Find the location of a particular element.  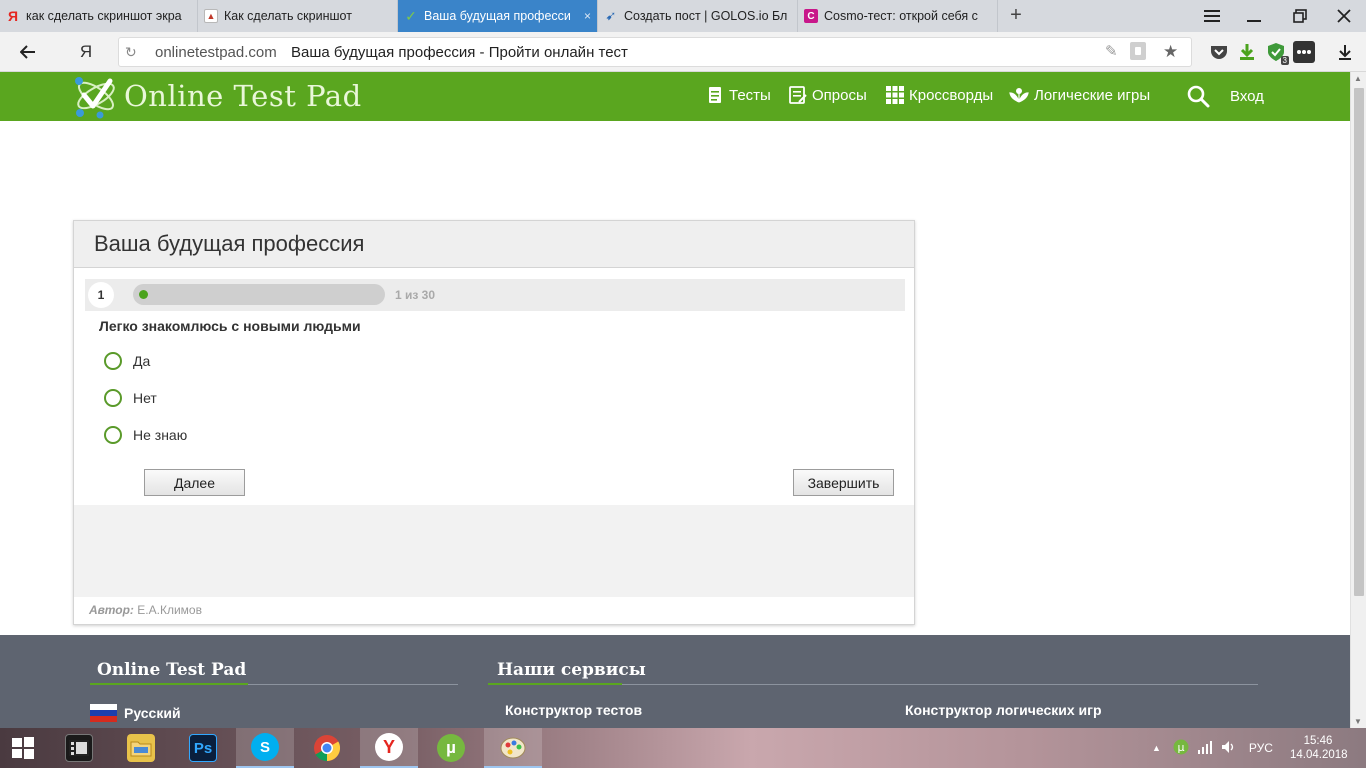

yandex-browser-icon: Y is located at coordinates (389, 747).